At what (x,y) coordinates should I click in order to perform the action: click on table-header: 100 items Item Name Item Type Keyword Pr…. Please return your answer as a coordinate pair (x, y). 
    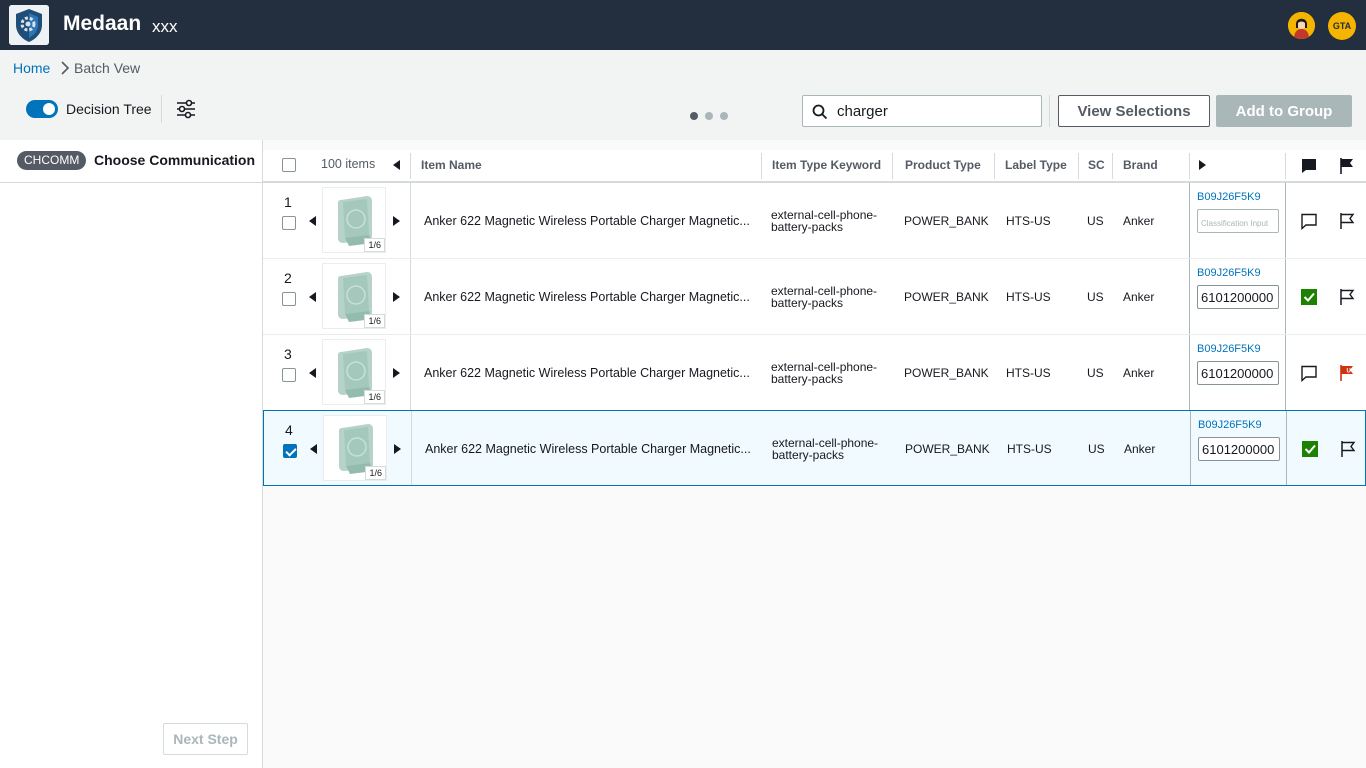
    Looking at the image, I should click on (814, 166).